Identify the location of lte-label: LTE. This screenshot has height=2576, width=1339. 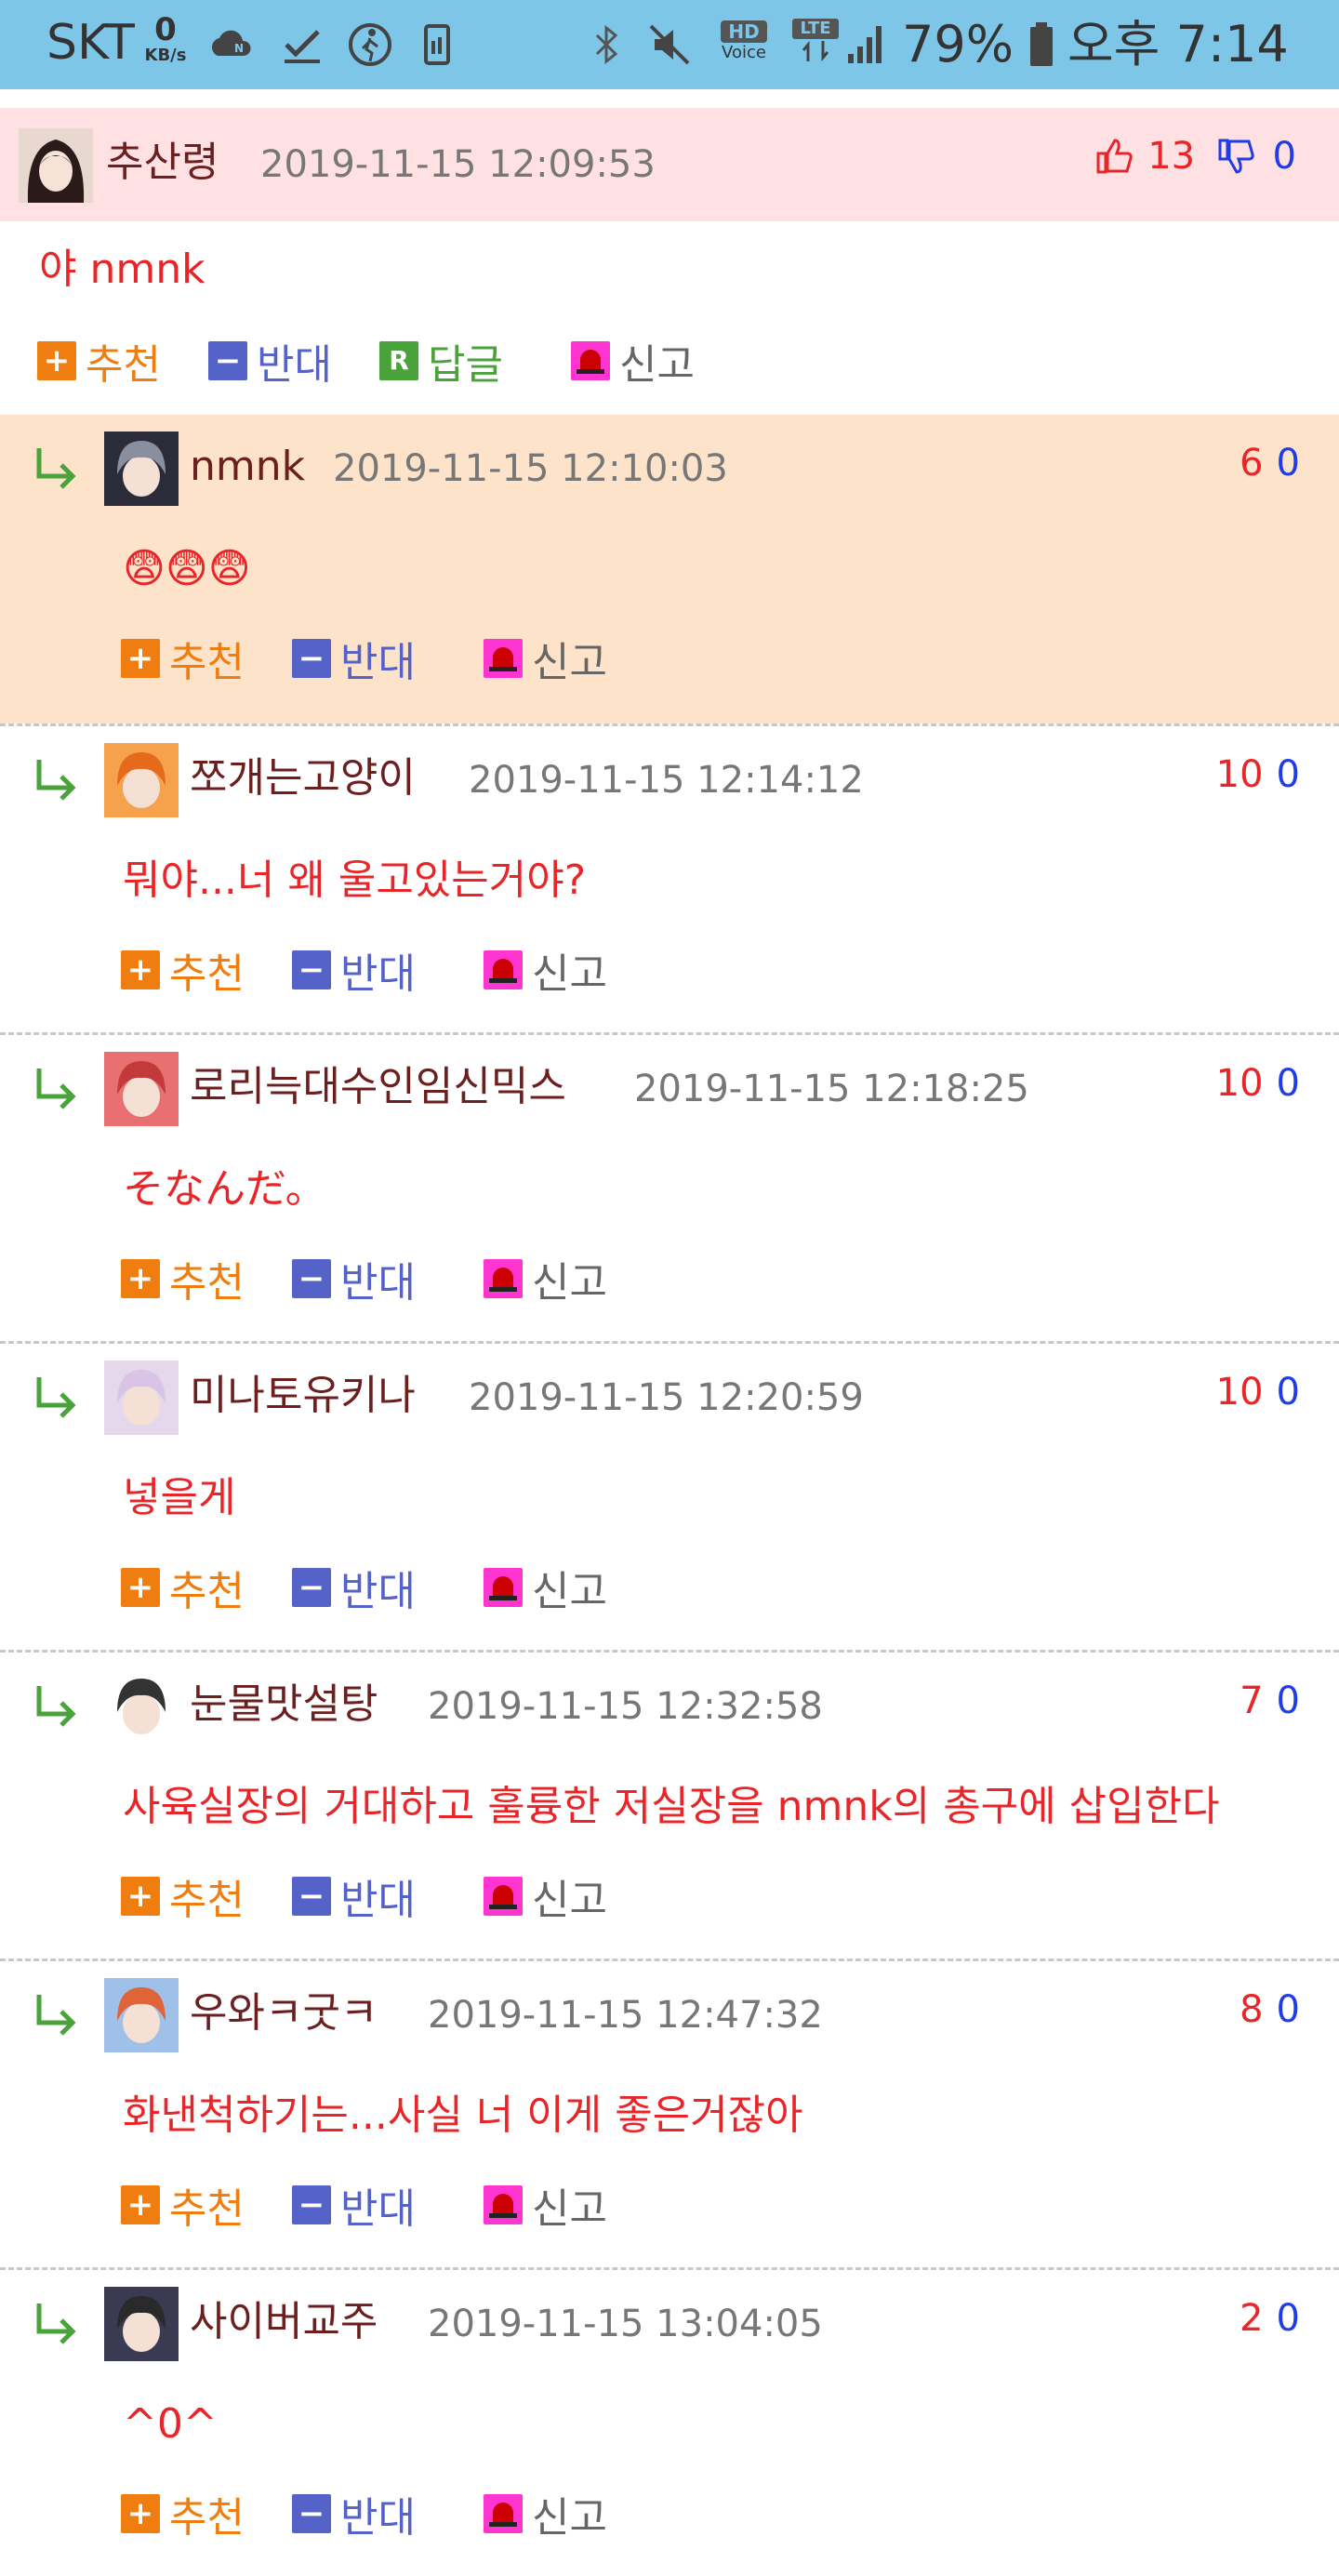
(815, 29).